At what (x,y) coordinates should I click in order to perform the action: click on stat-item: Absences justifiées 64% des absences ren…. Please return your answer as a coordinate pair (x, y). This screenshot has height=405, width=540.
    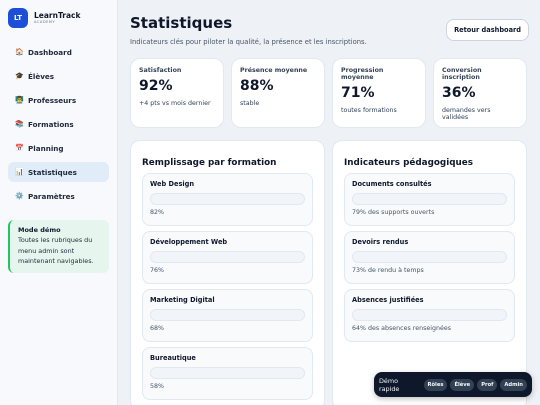
    Looking at the image, I should click on (429, 315).